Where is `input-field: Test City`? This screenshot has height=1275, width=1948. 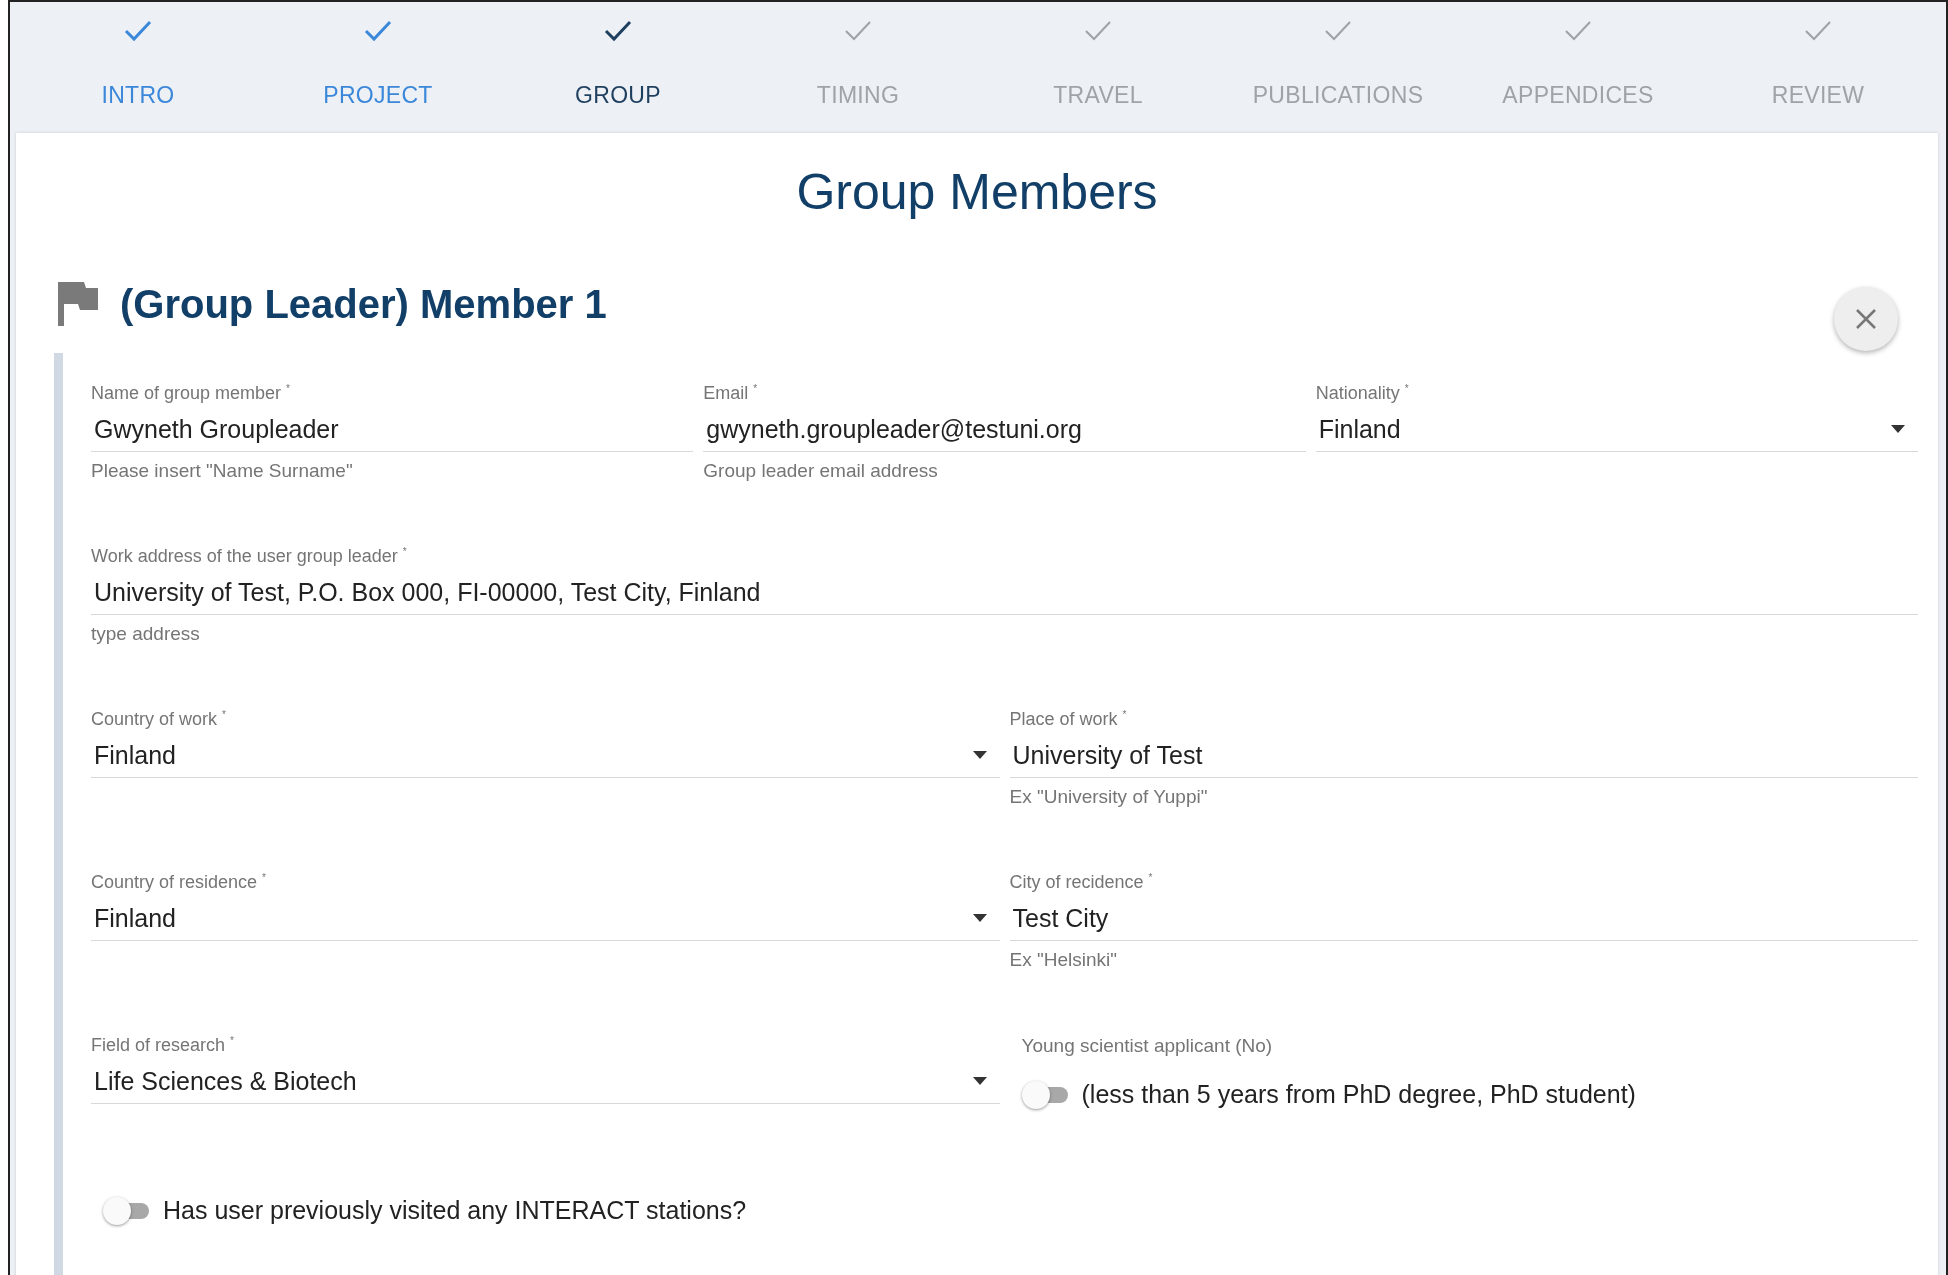 input-field: Test City is located at coordinates (1463, 918).